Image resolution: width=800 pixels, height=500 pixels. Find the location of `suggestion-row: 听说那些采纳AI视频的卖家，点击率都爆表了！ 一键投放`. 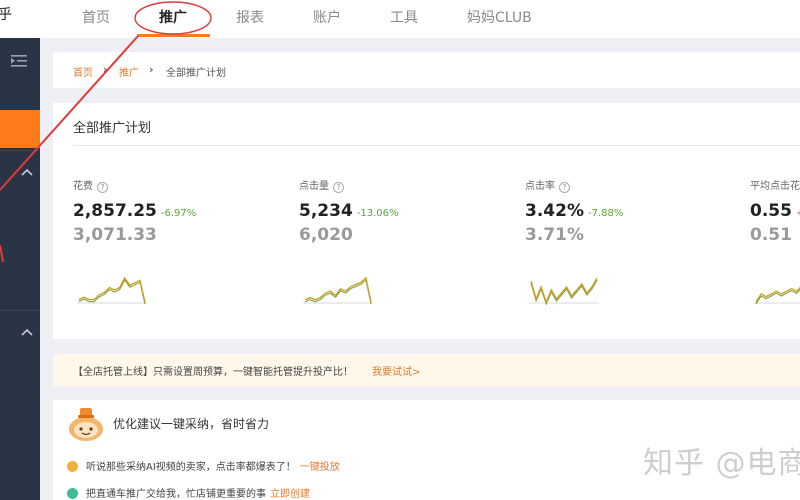

suggestion-row: 听说那些采纳AI视频的卖家，点击率都爆表了！ 一键投放 is located at coordinates (203, 465).